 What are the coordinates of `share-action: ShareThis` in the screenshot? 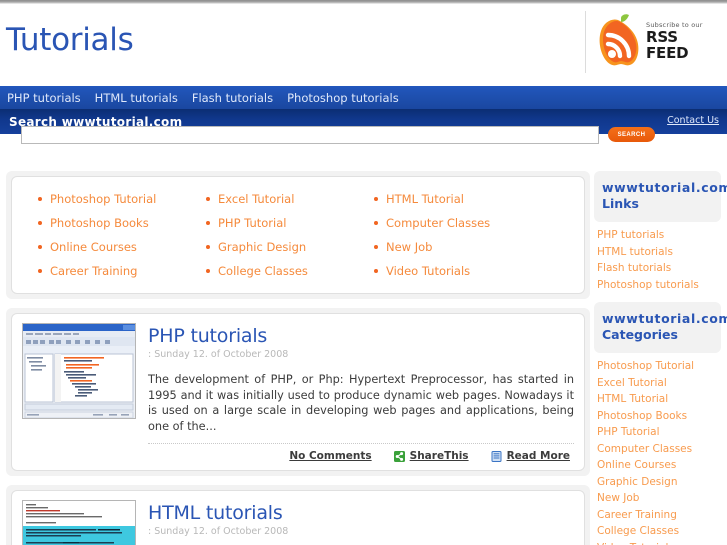 It's located at (431, 456).